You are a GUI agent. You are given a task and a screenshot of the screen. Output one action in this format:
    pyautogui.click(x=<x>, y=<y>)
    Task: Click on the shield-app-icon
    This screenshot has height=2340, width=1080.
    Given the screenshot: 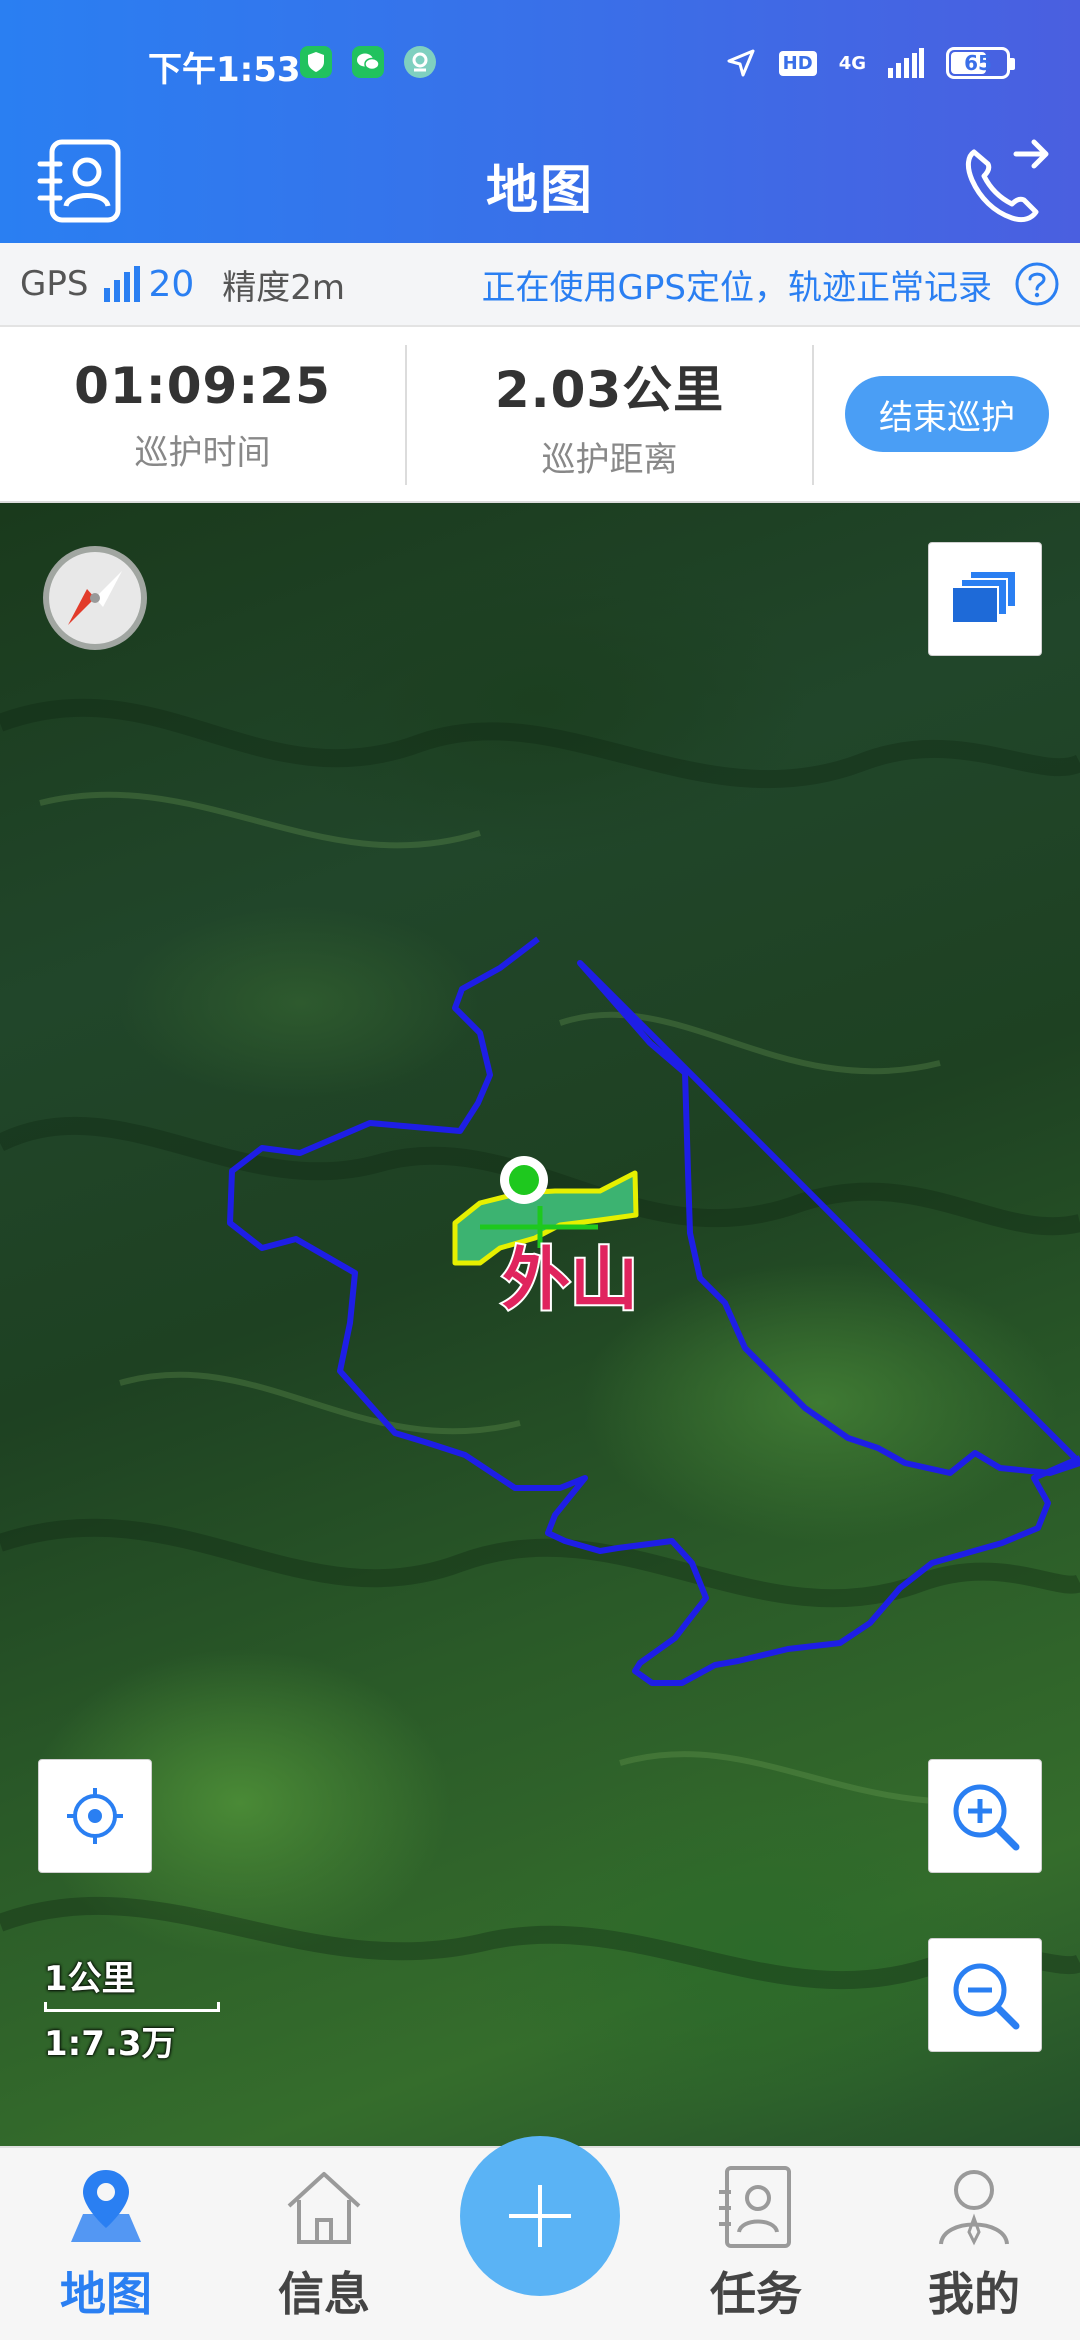 What is the action you would take?
    pyautogui.click(x=316, y=62)
    